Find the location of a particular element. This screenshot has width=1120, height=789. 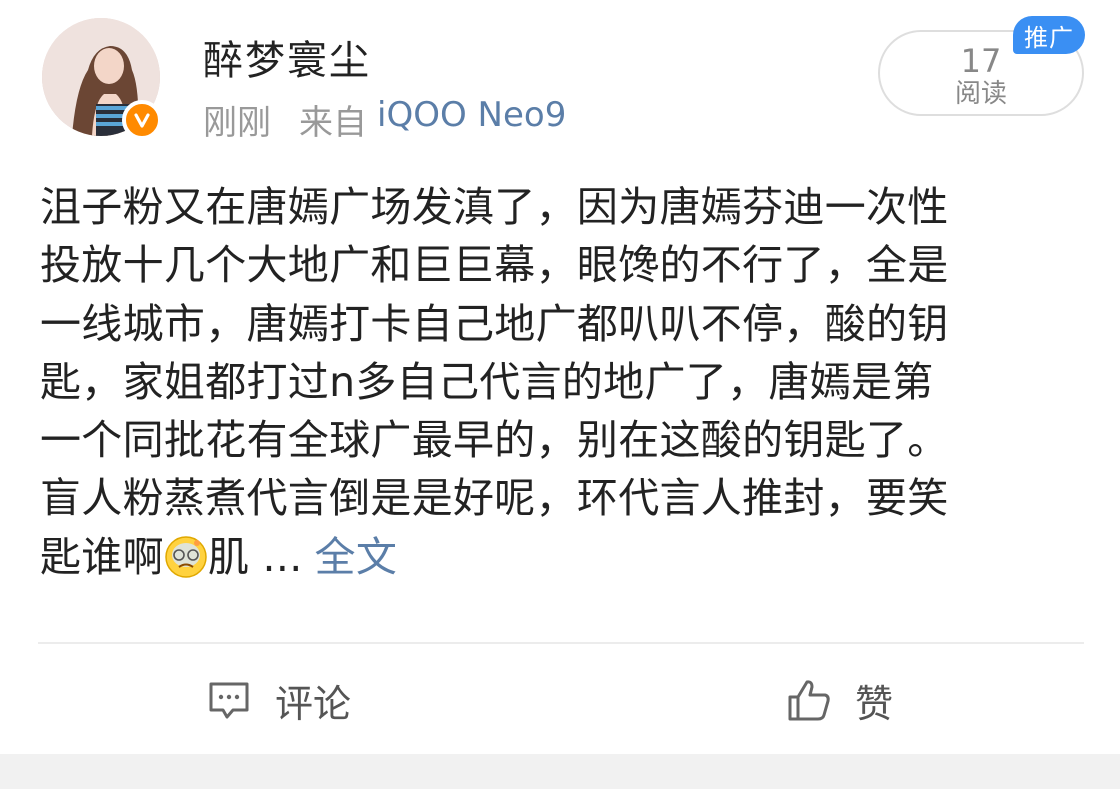

post-line: 一个同批花有全球广最早的，别在这酸的钥匙了。 is located at coordinates (494, 440).